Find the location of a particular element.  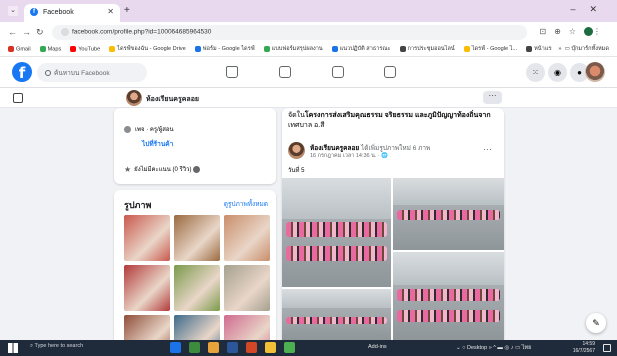

bookmark-item: YouTube is located at coordinates (85, 48).